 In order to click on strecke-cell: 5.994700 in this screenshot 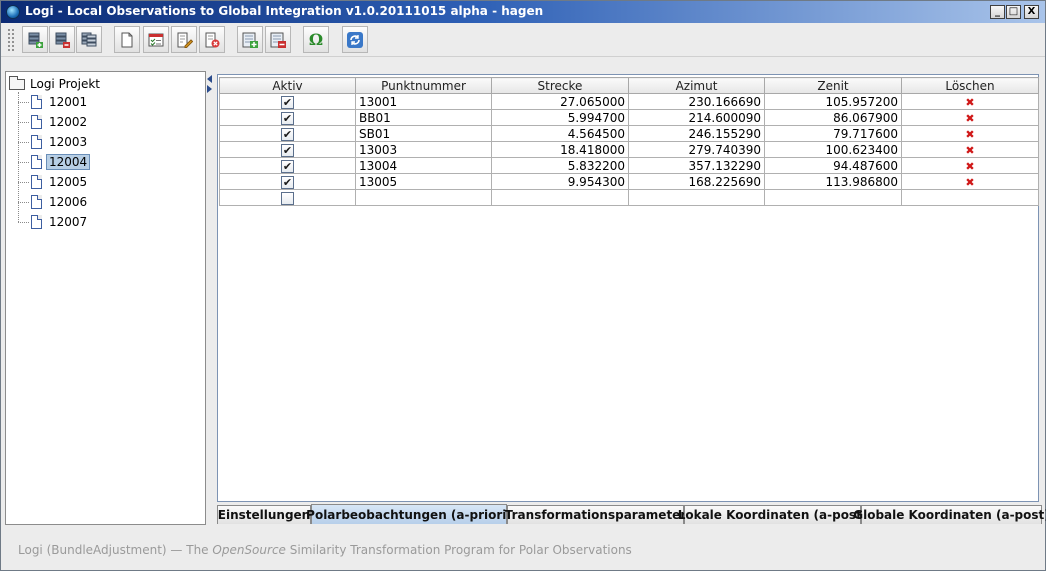, I will do `click(560, 117)`.